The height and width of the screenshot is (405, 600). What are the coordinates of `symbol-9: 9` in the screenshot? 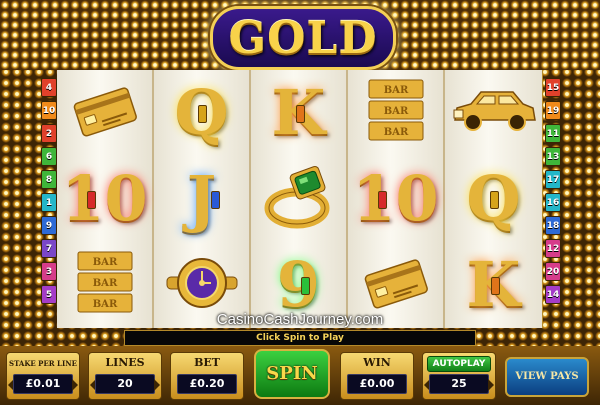 It's located at (298, 284).